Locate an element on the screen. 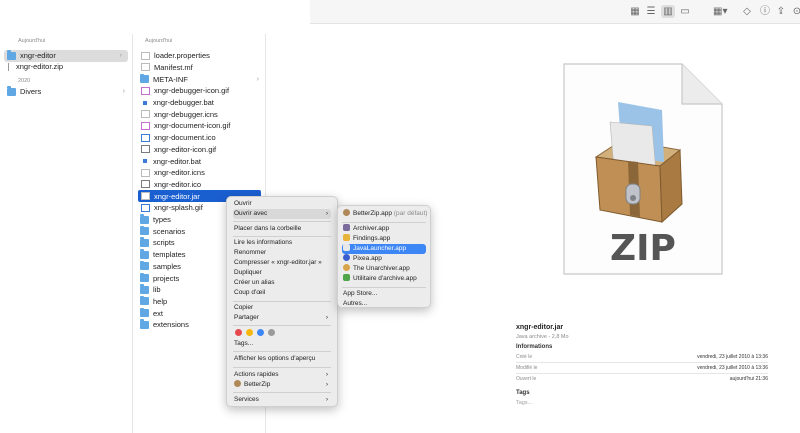 The width and height of the screenshot is (800, 433). submenu-item-unarchiver: The Unarchiver.app is located at coordinates (384, 269).